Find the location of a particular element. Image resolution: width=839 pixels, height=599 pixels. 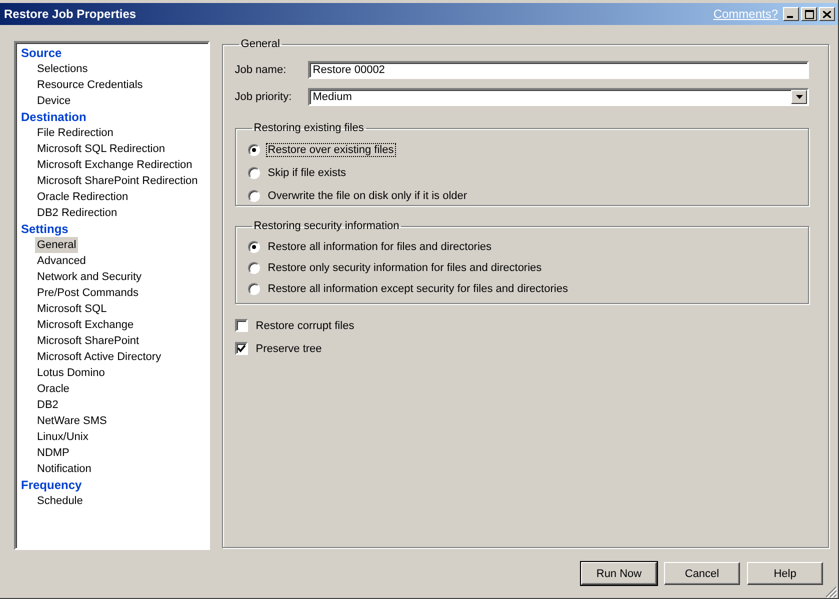

close-icon is located at coordinates (827, 14).